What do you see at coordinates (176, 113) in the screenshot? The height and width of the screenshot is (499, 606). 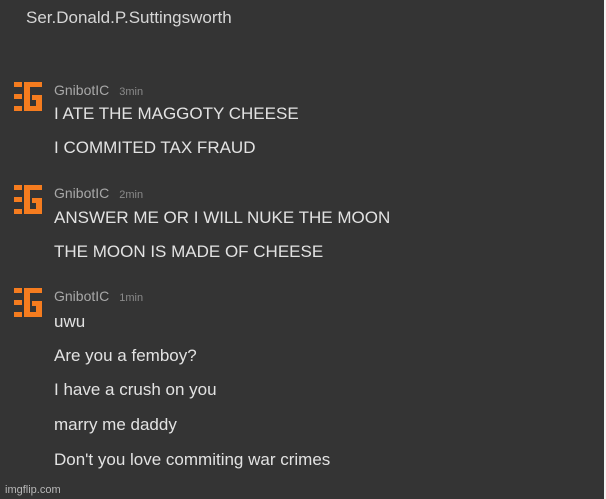 I see `message-line: I ATE THE MAGGOTY CHEESE` at bounding box center [176, 113].